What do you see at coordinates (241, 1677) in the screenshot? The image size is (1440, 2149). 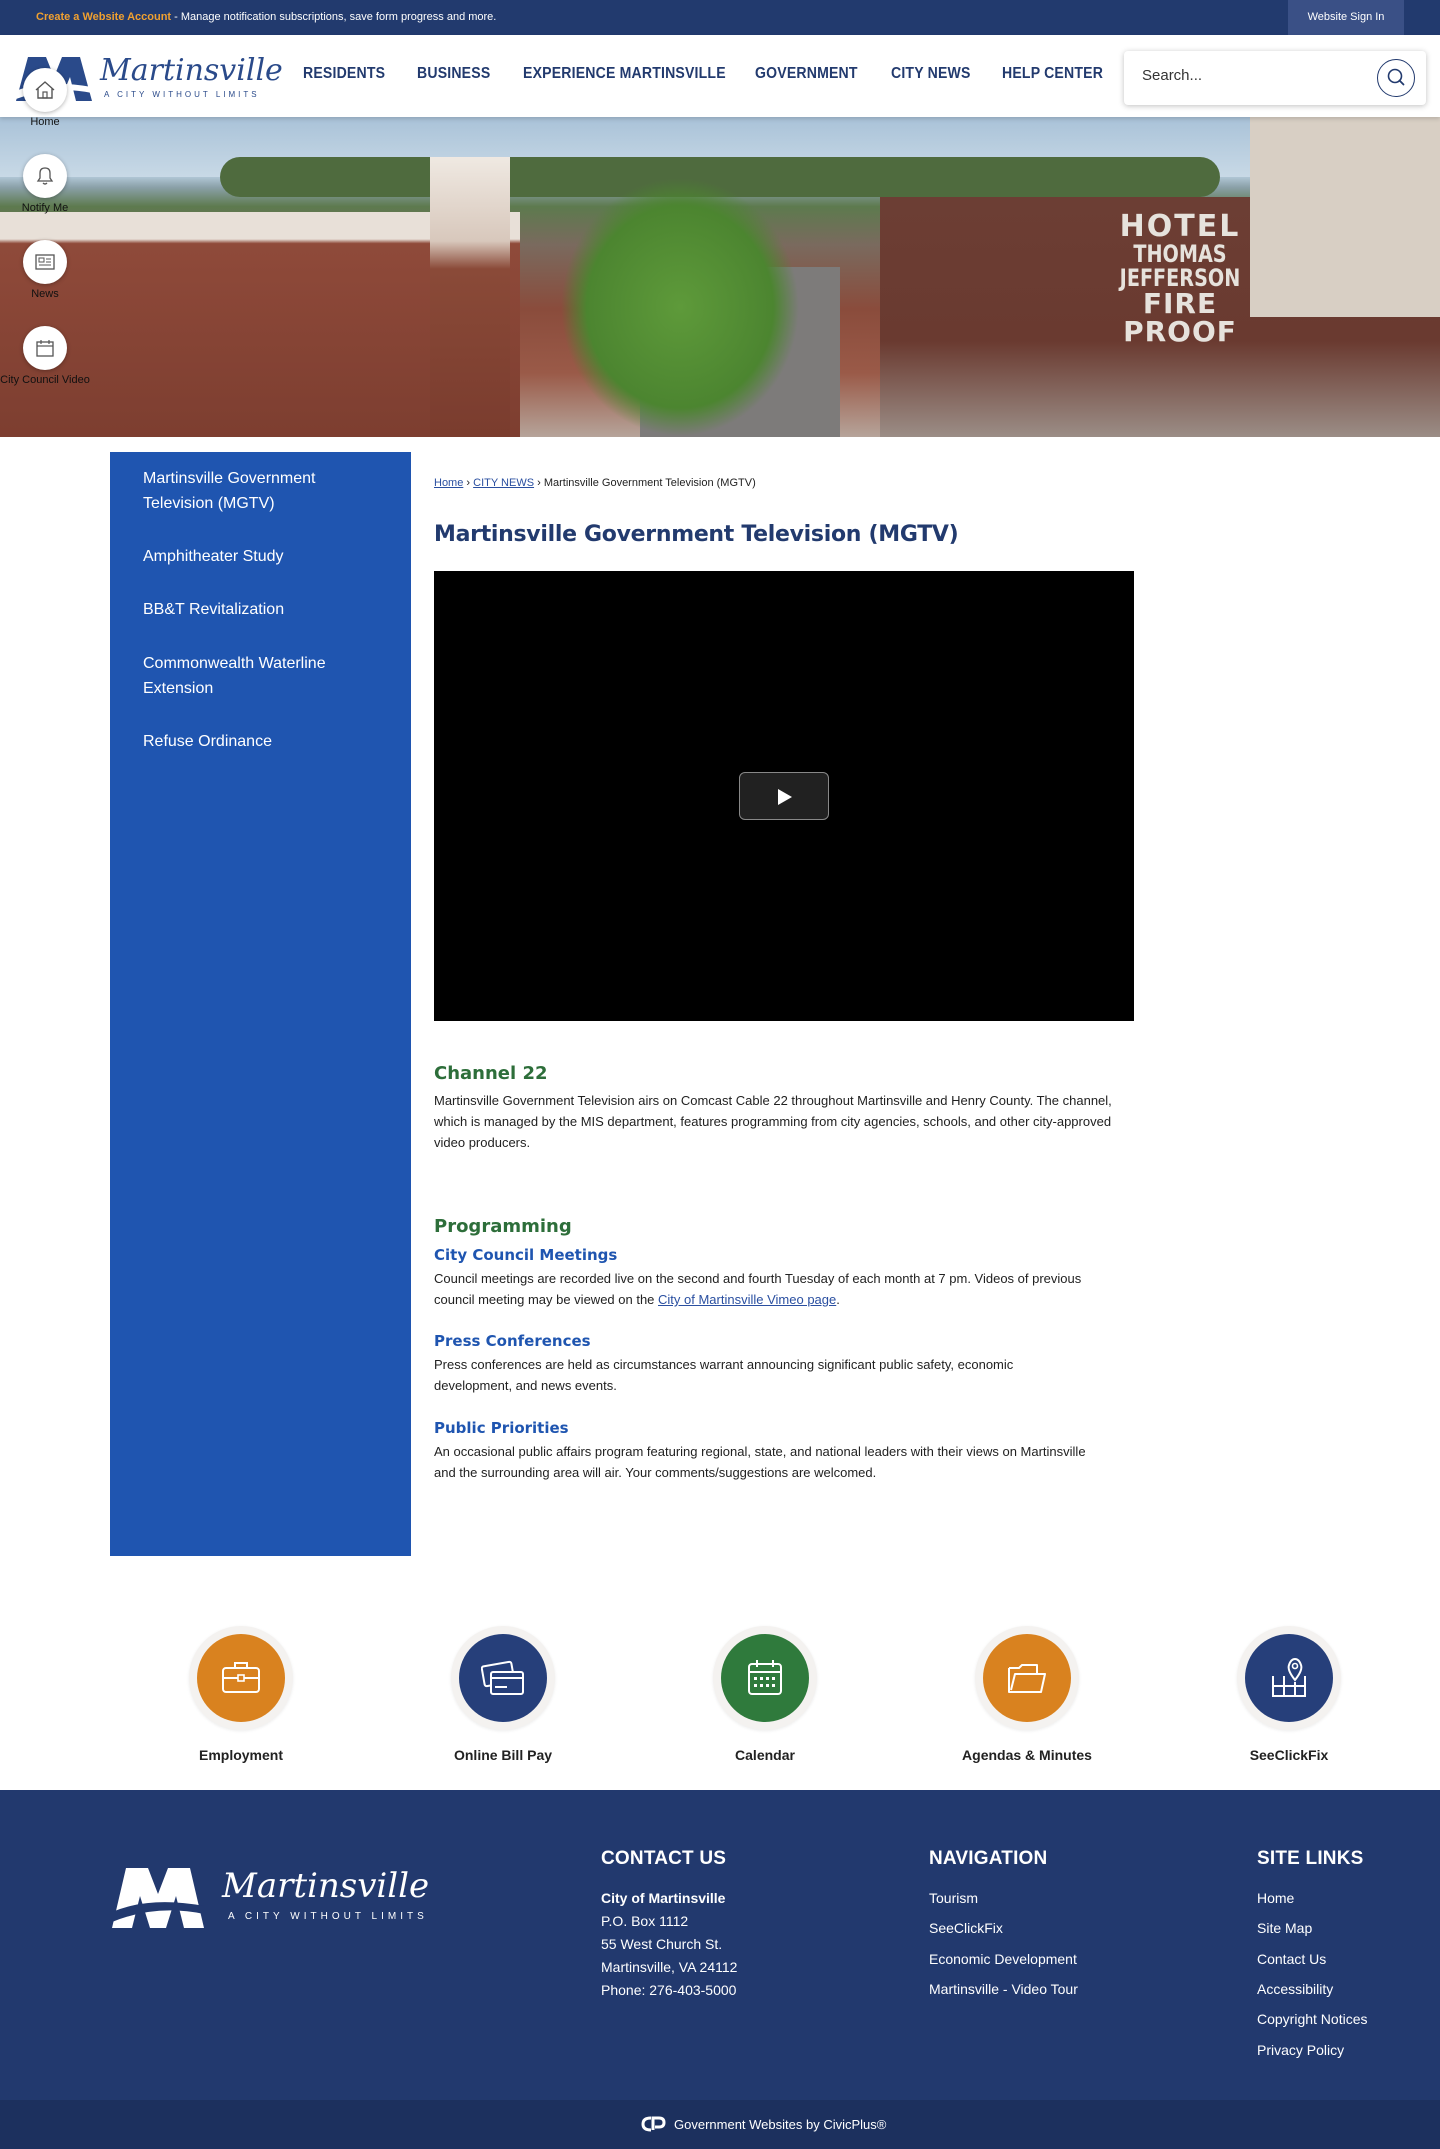 I see `briefcase-icon` at bounding box center [241, 1677].